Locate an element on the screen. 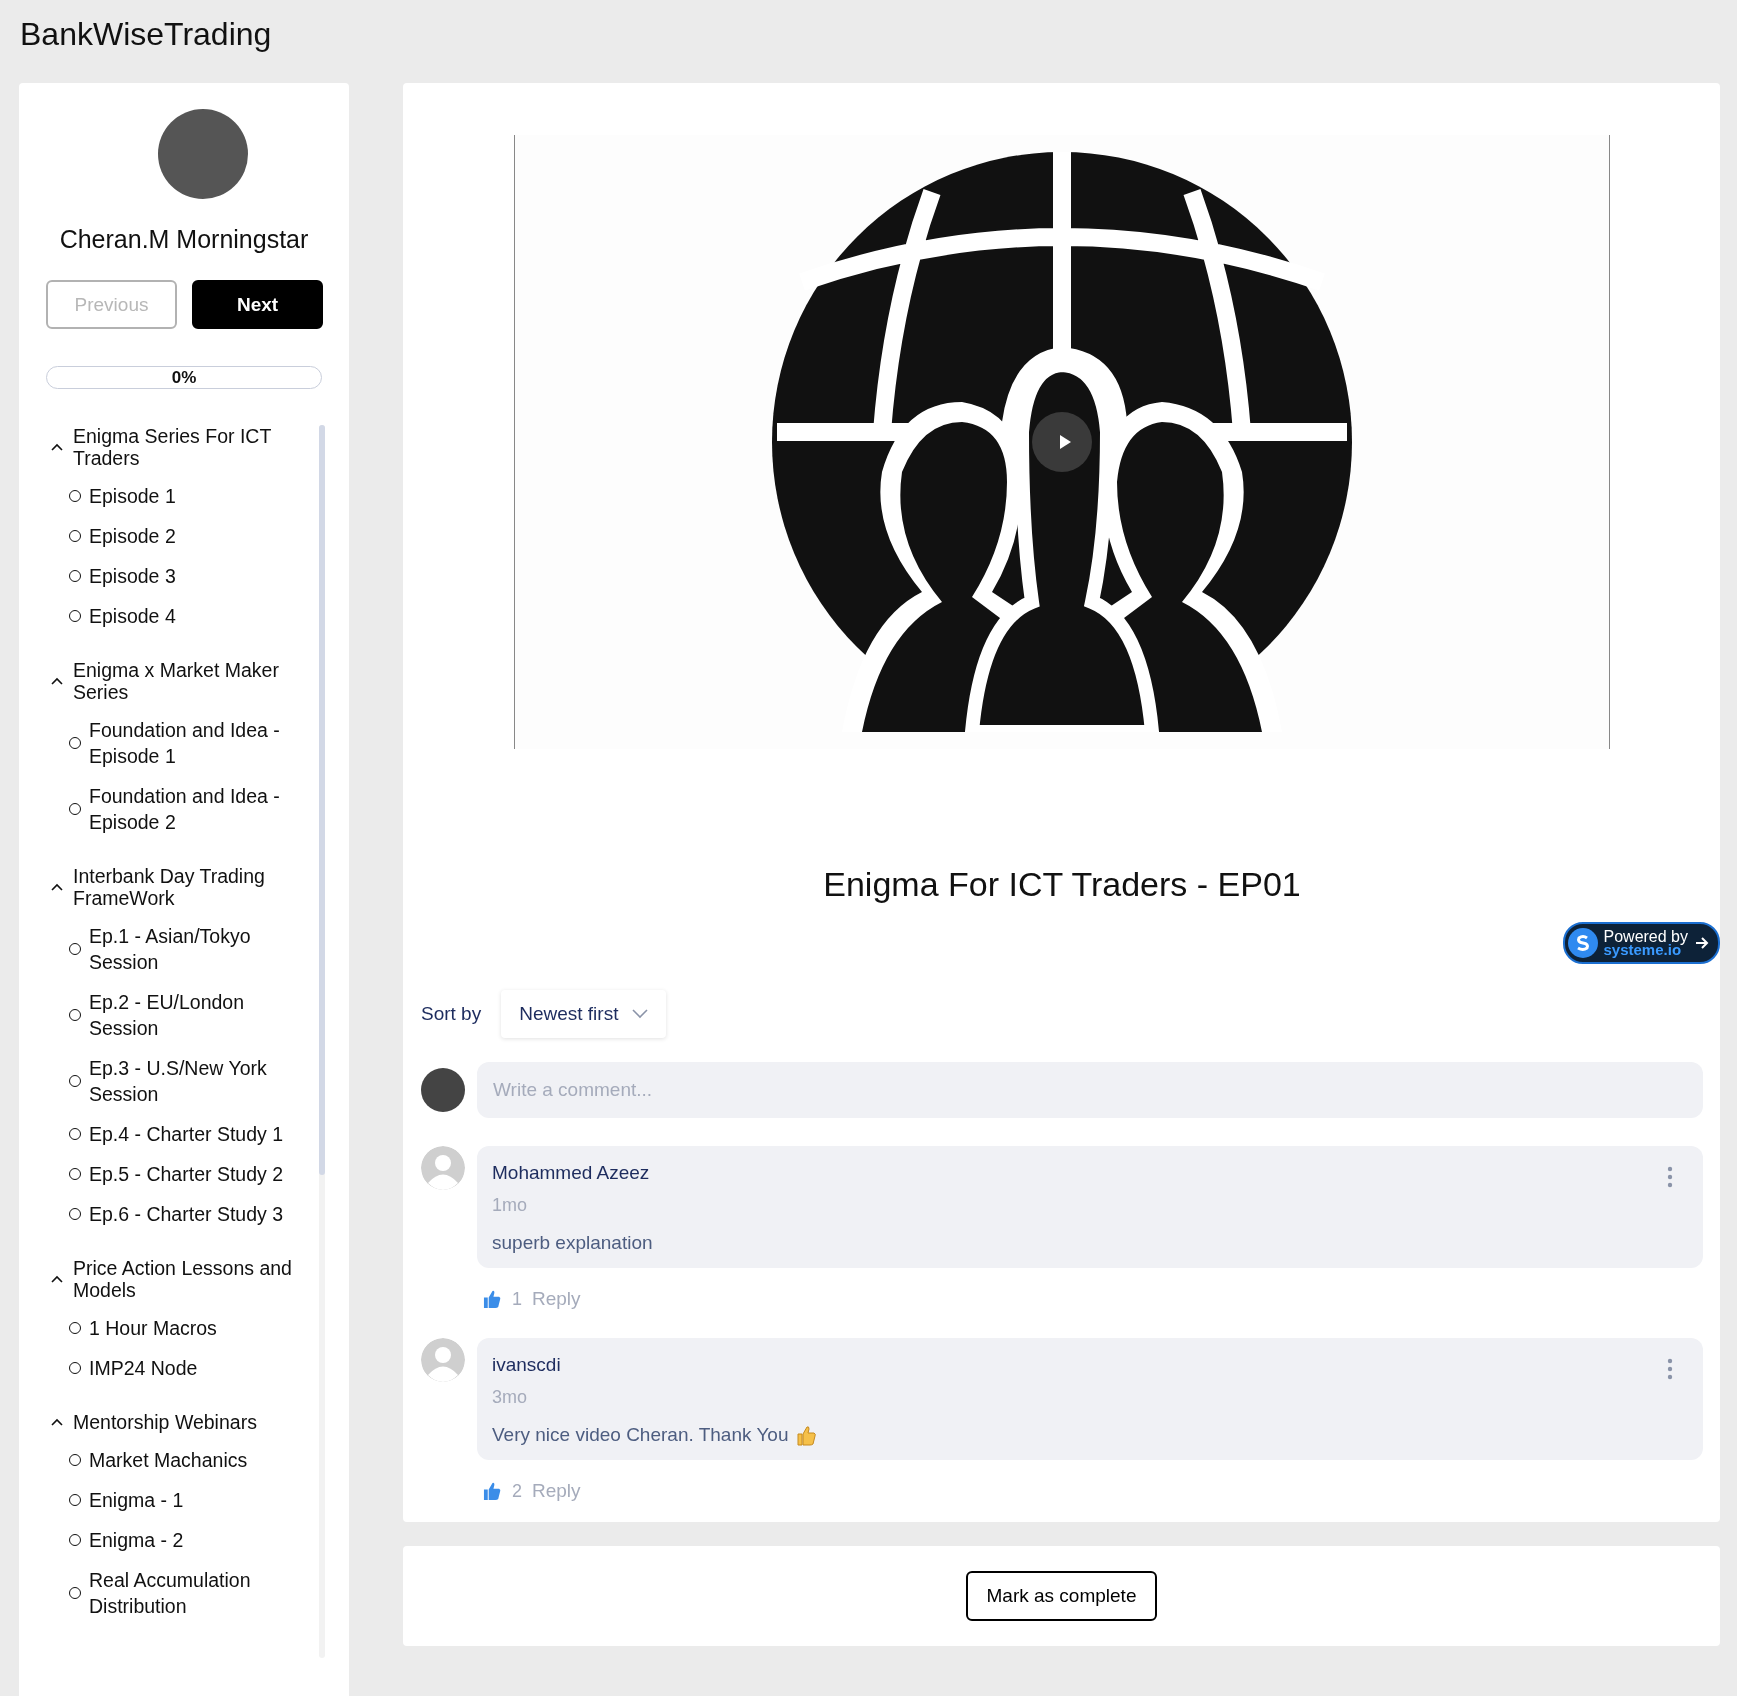 This screenshot has width=1737, height=1696. badge-brand-text: systeme.io is located at coordinates (1642, 949).